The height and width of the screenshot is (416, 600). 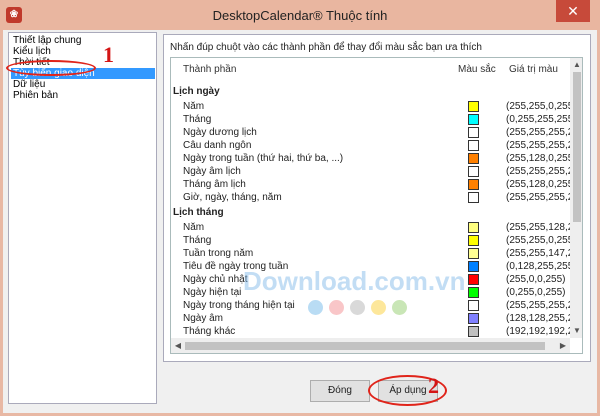 I want to click on row-value: (255,0,0,255), so click(x=536, y=279).